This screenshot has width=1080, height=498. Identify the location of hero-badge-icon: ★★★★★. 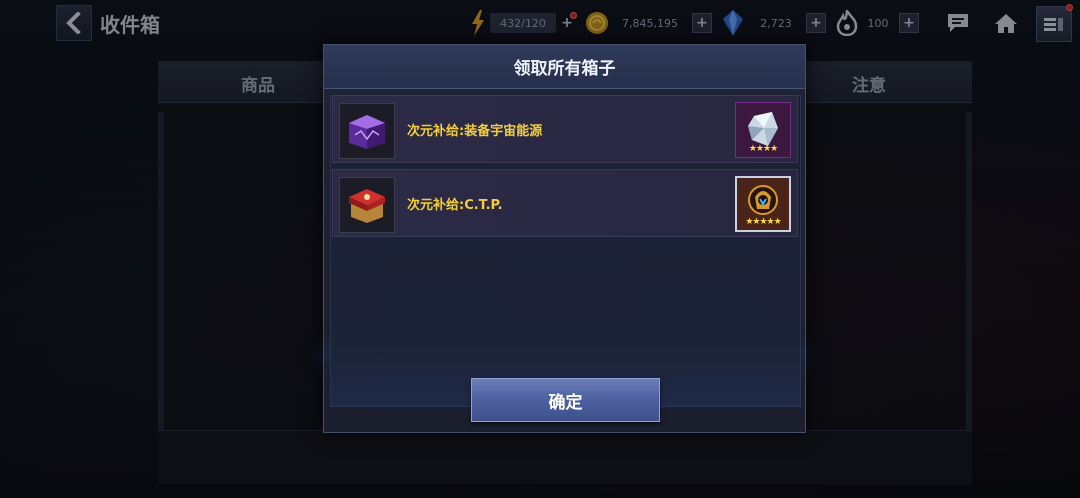
(763, 204).